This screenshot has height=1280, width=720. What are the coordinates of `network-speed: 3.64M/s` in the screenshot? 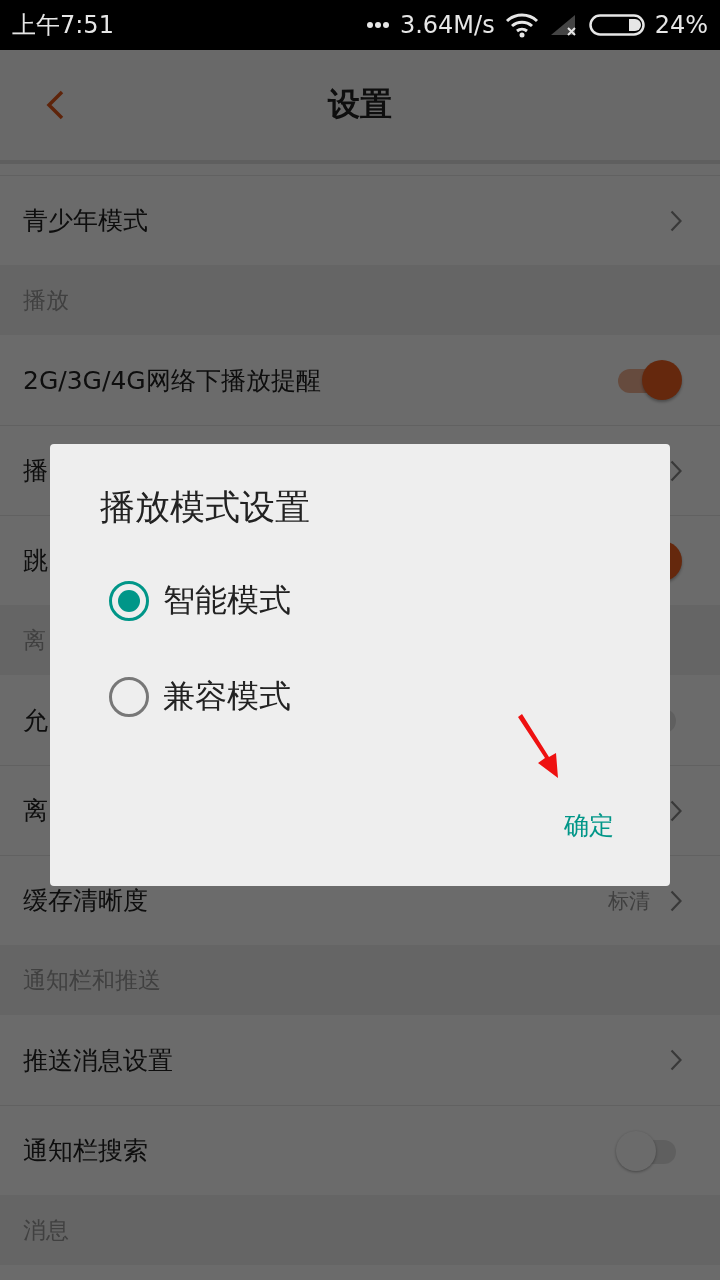 It's located at (447, 25).